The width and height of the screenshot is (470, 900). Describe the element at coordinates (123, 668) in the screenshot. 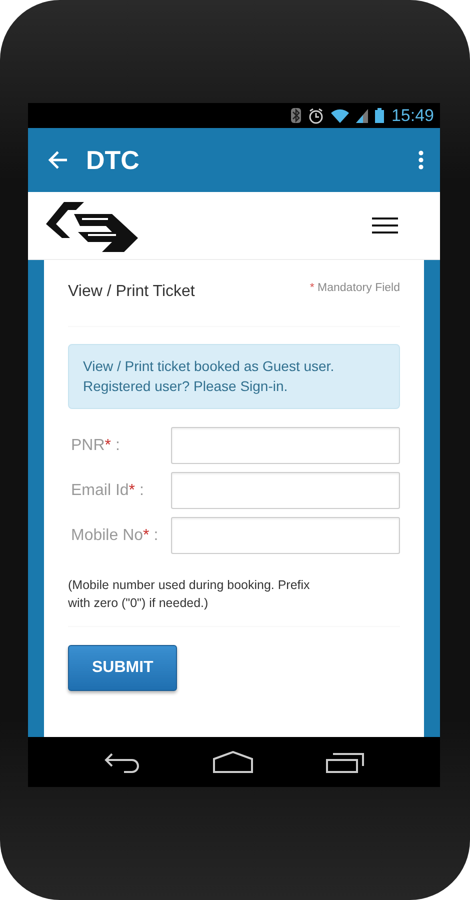

I see `submit-button: SUBMIT` at that location.